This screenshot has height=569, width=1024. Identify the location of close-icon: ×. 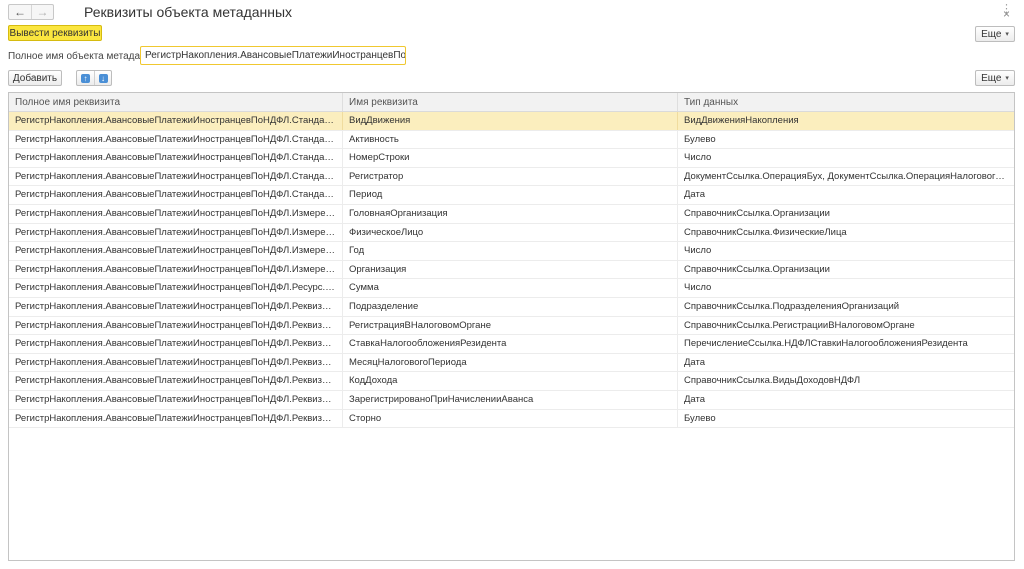
(1006, 14).